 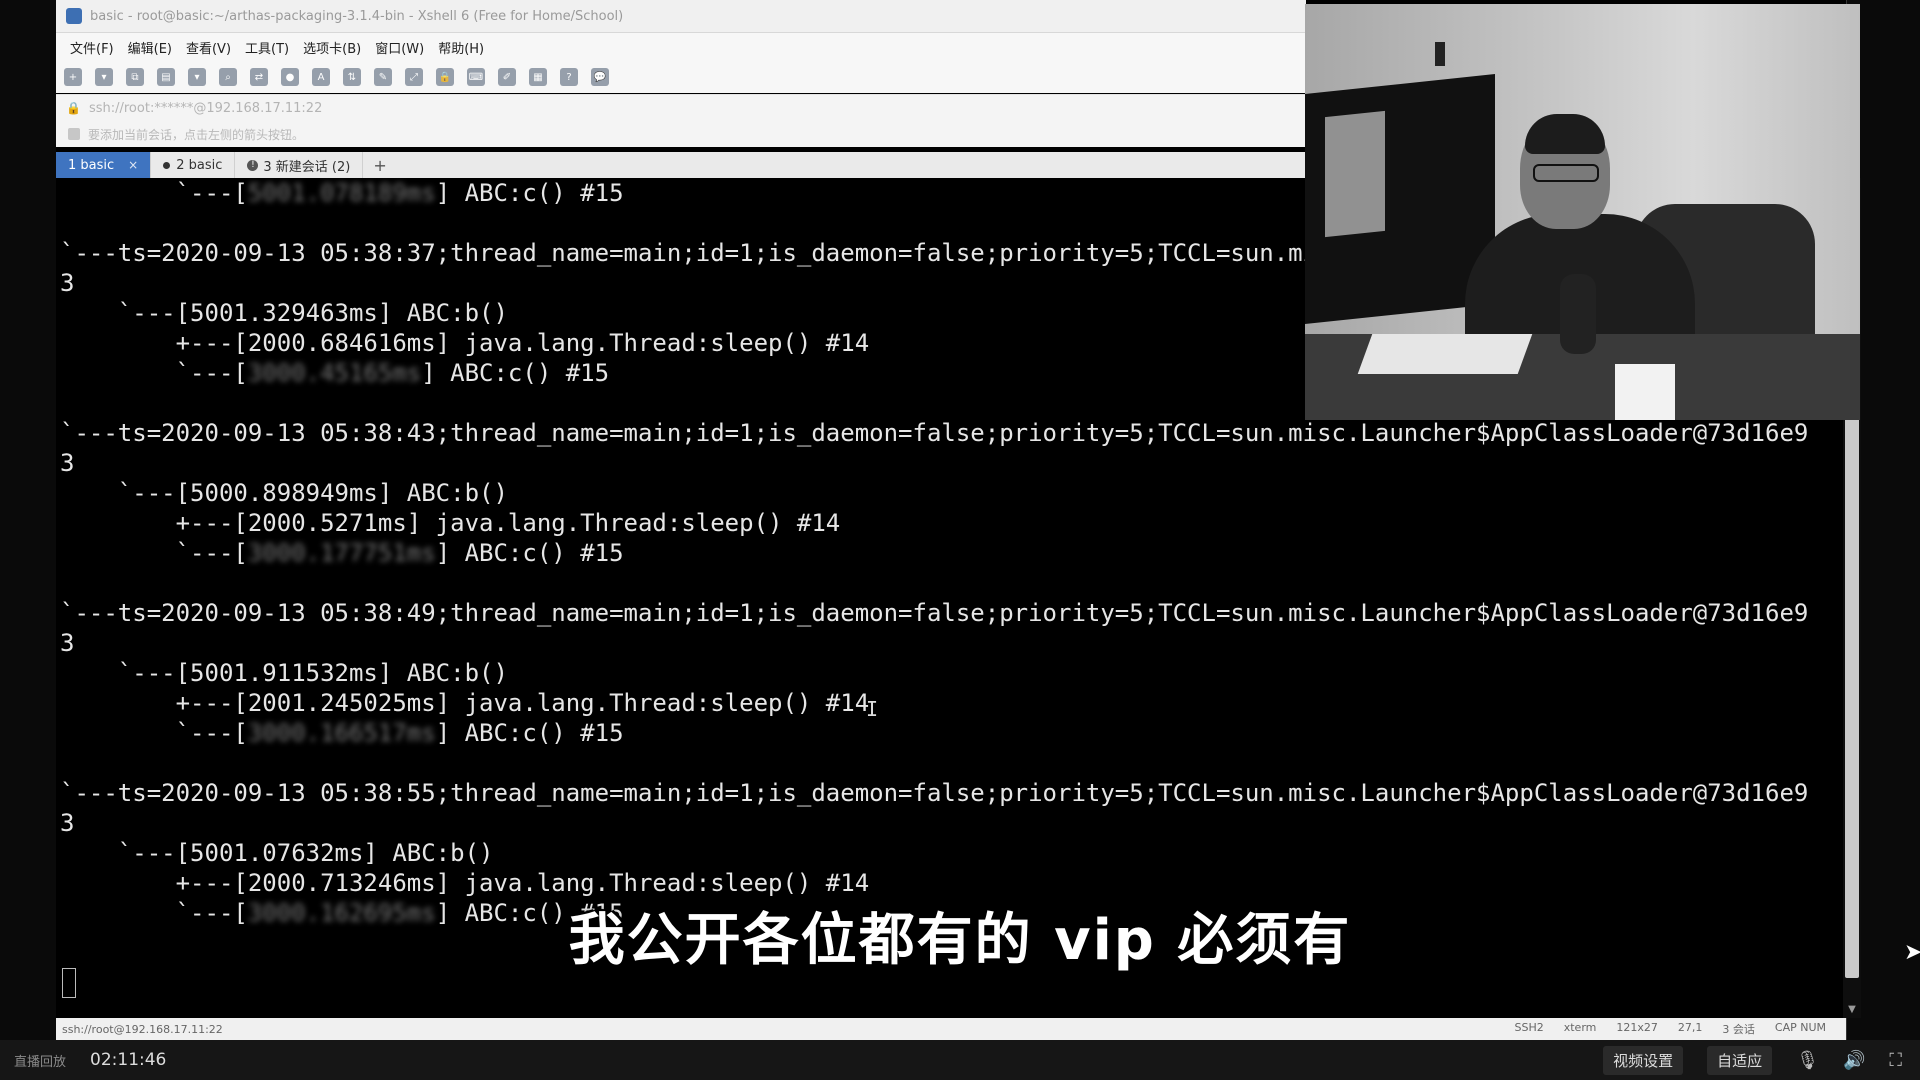 I want to click on terminal-line: `---[3000.45165ms] ABC:c() #15, so click(x=334, y=373).